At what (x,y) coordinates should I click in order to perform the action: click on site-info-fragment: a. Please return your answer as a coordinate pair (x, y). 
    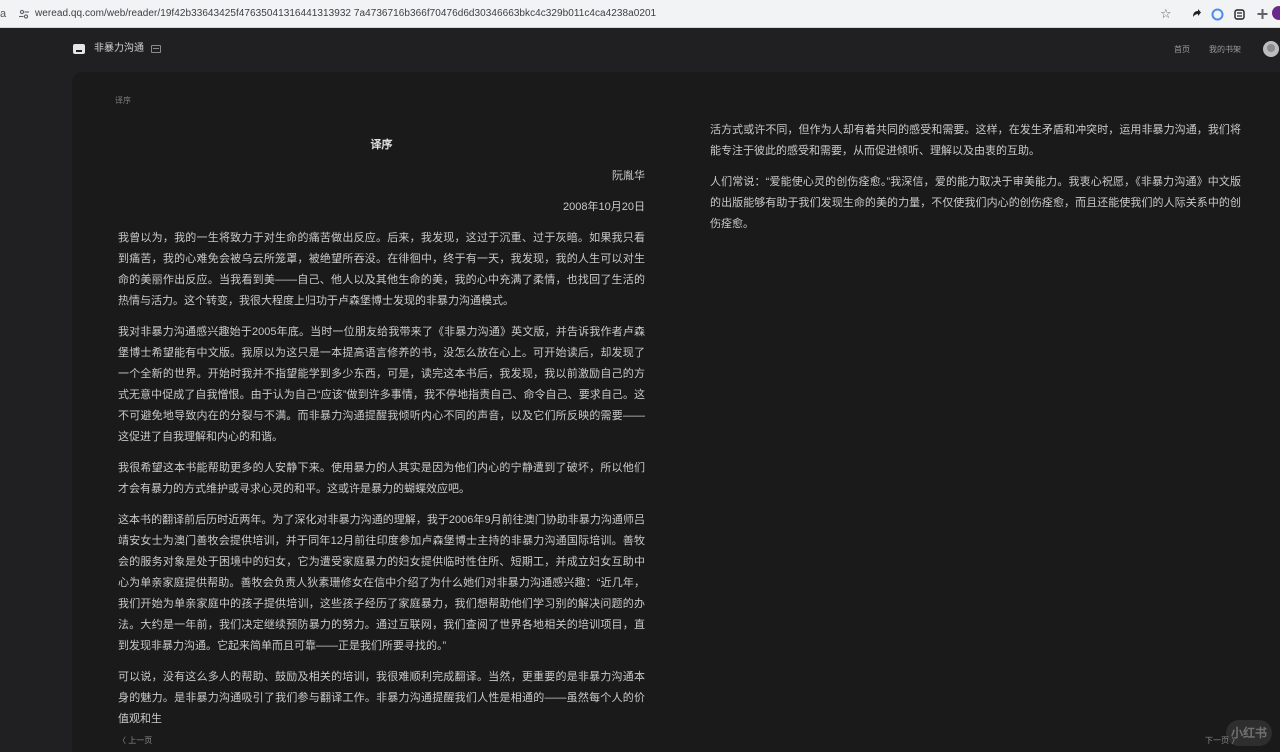
    Looking at the image, I should click on (3, 14).